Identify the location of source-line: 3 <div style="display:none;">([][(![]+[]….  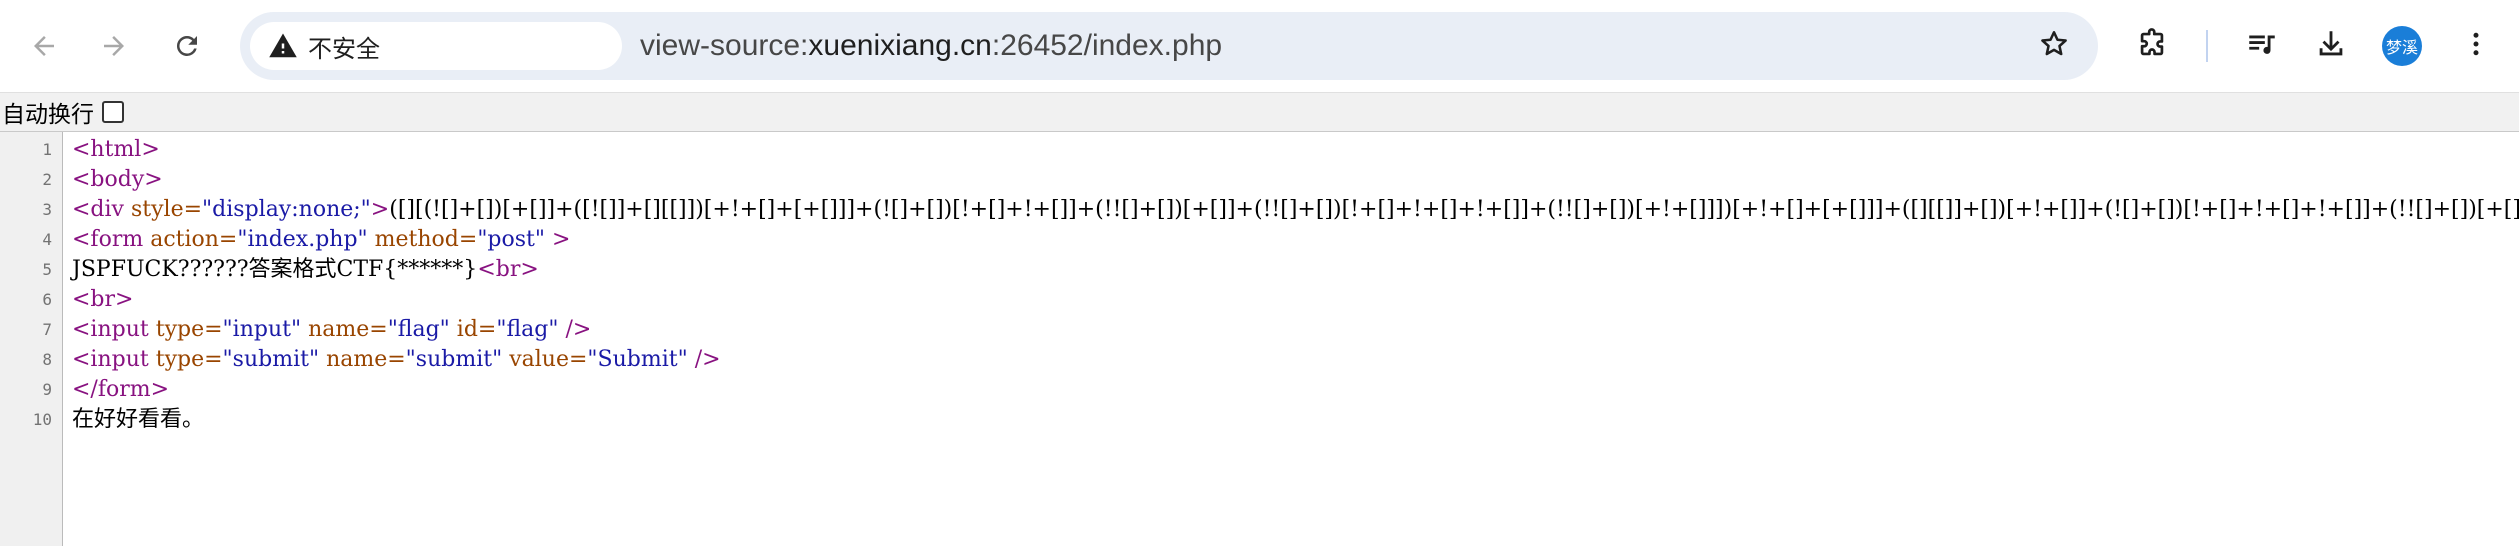
(1259, 210).